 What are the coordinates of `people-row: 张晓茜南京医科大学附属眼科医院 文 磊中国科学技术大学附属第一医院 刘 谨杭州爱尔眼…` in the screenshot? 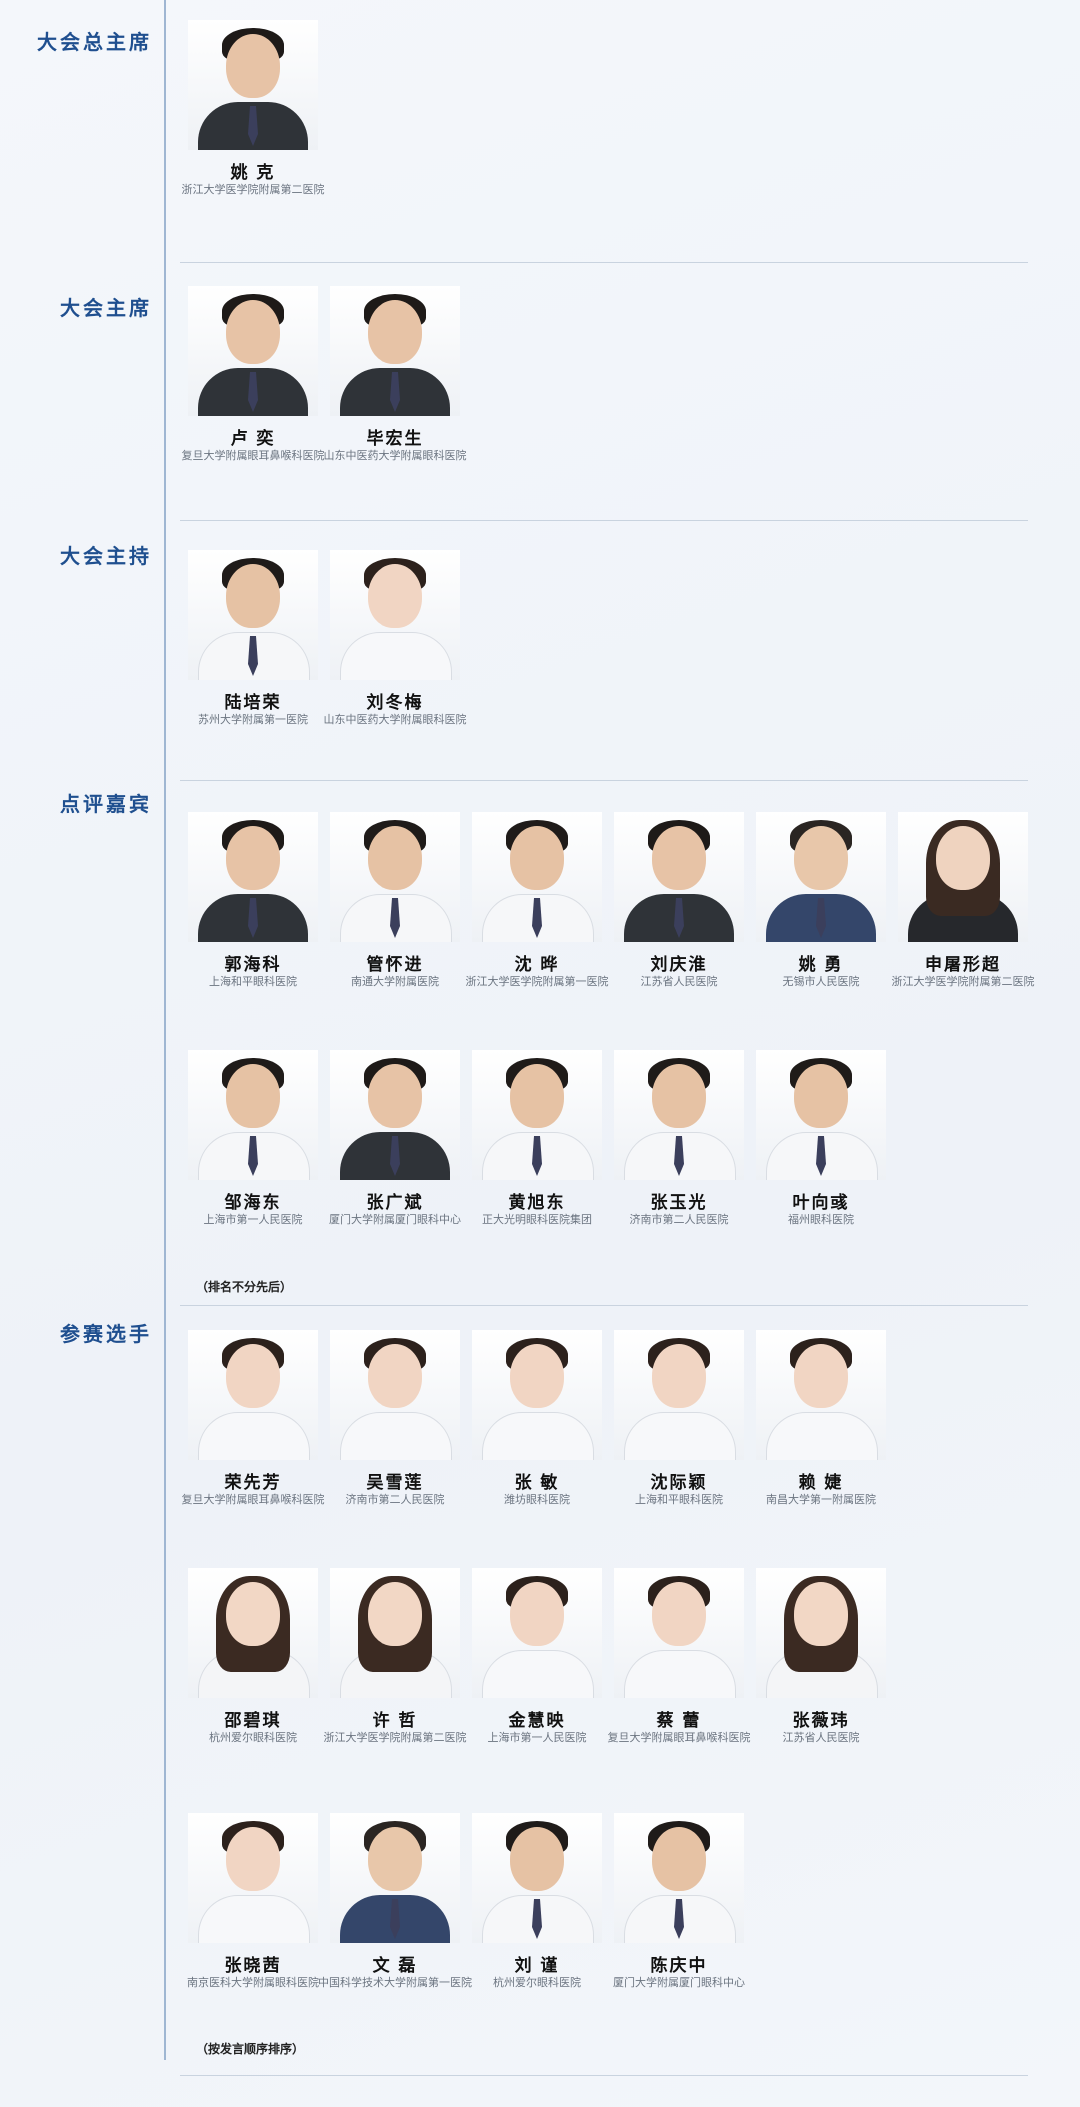 It's located at (466, 1928).